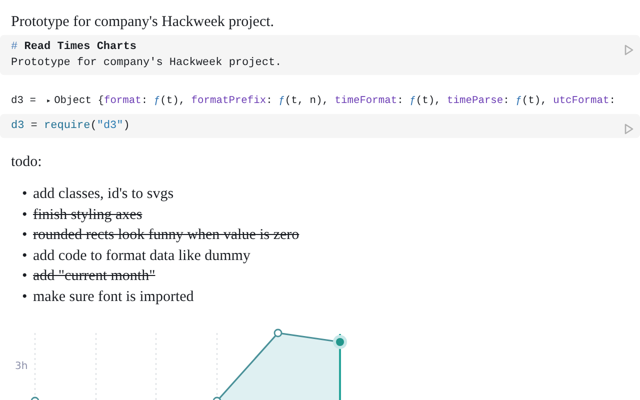 Image resolution: width=640 pixels, height=400 pixels. What do you see at coordinates (87, 214) in the screenshot?
I see `todo-item: finish styling axes` at bounding box center [87, 214].